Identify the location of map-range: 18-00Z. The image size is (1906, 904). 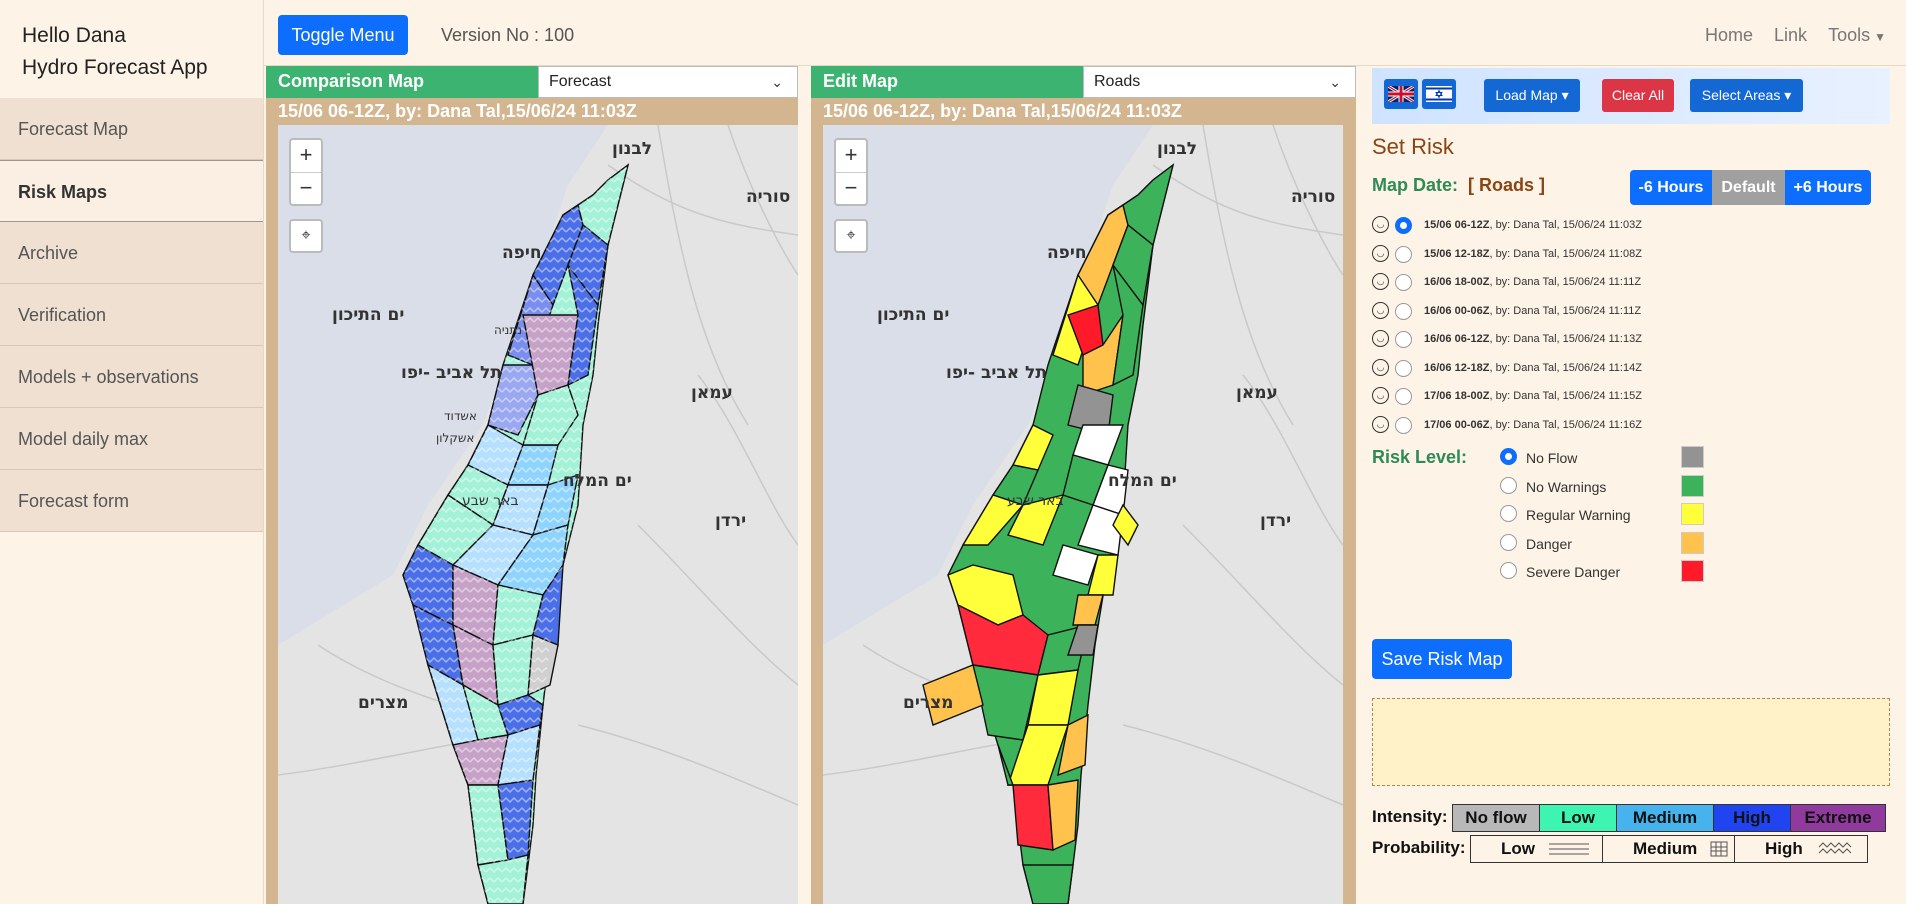
(1472, 396).